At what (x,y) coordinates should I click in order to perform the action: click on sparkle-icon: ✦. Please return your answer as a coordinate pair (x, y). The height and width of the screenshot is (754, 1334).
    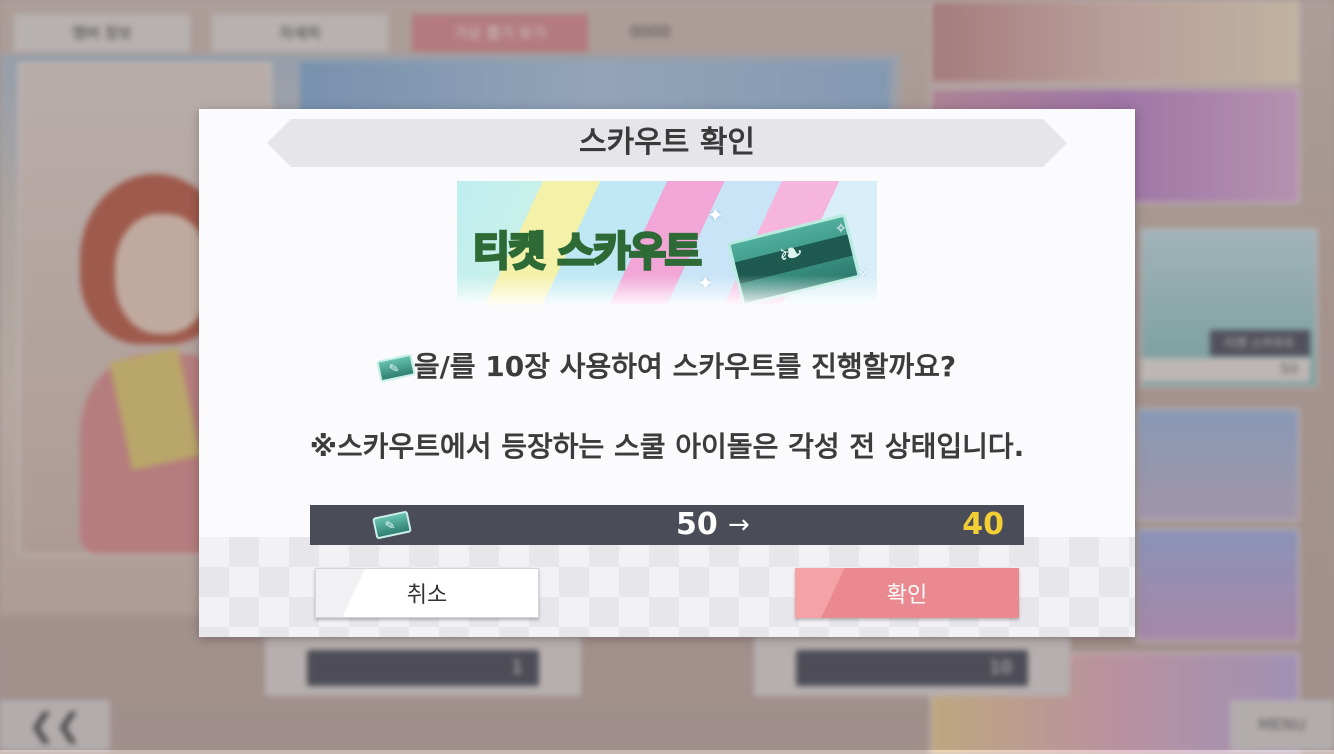
    Looking at the image, I should click on (715, 215).